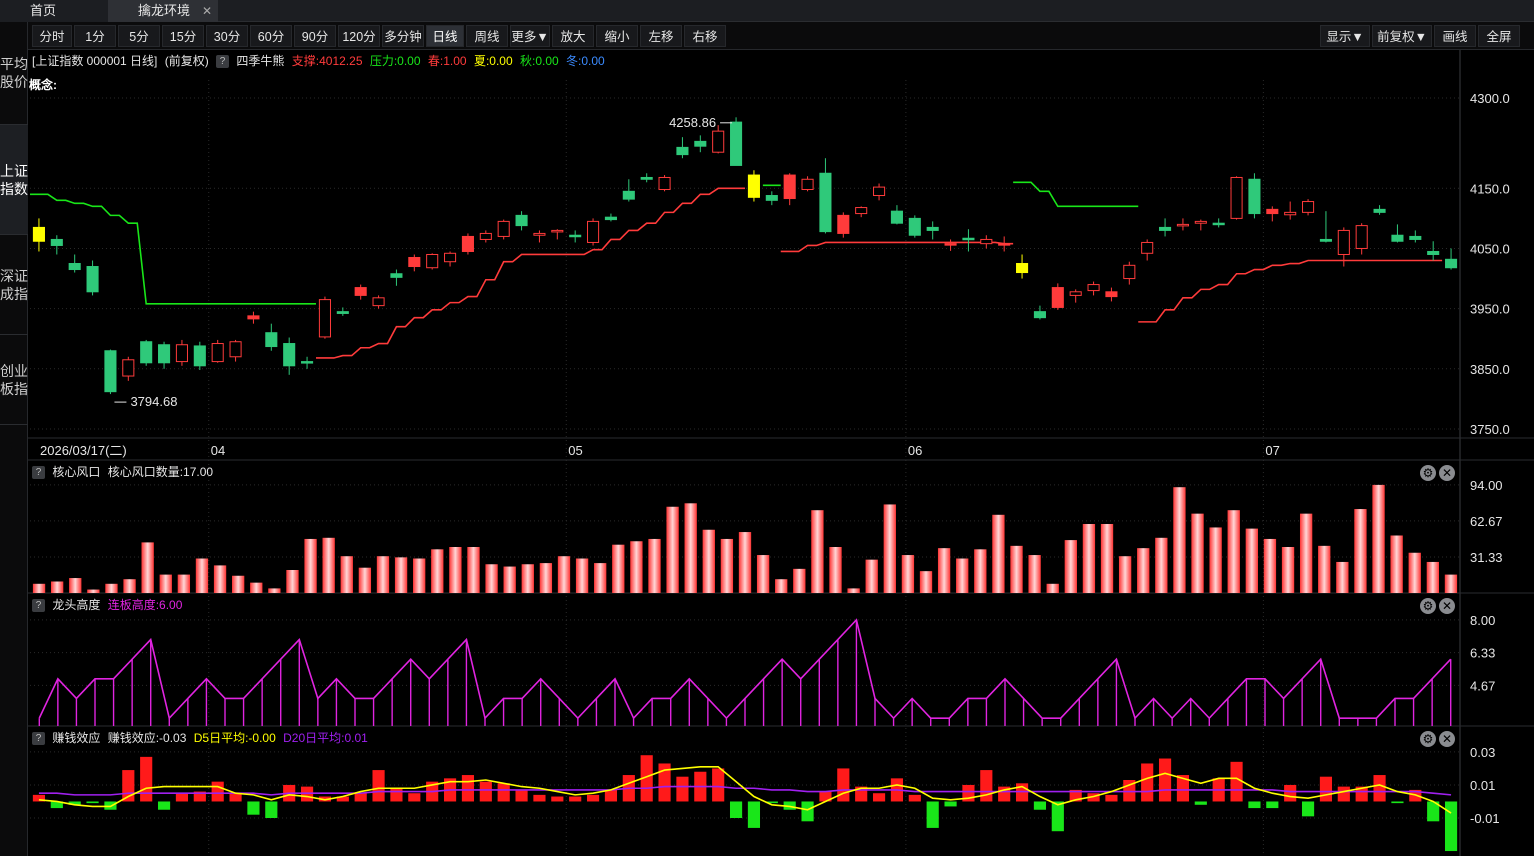 The image size is (1534, 856). What do you see at coordinates (14, 439) in the screenshot?
I see `index-sidebar: 平均股价 上证指数 深证成指 创业板指` at bounding box center [14, 439].